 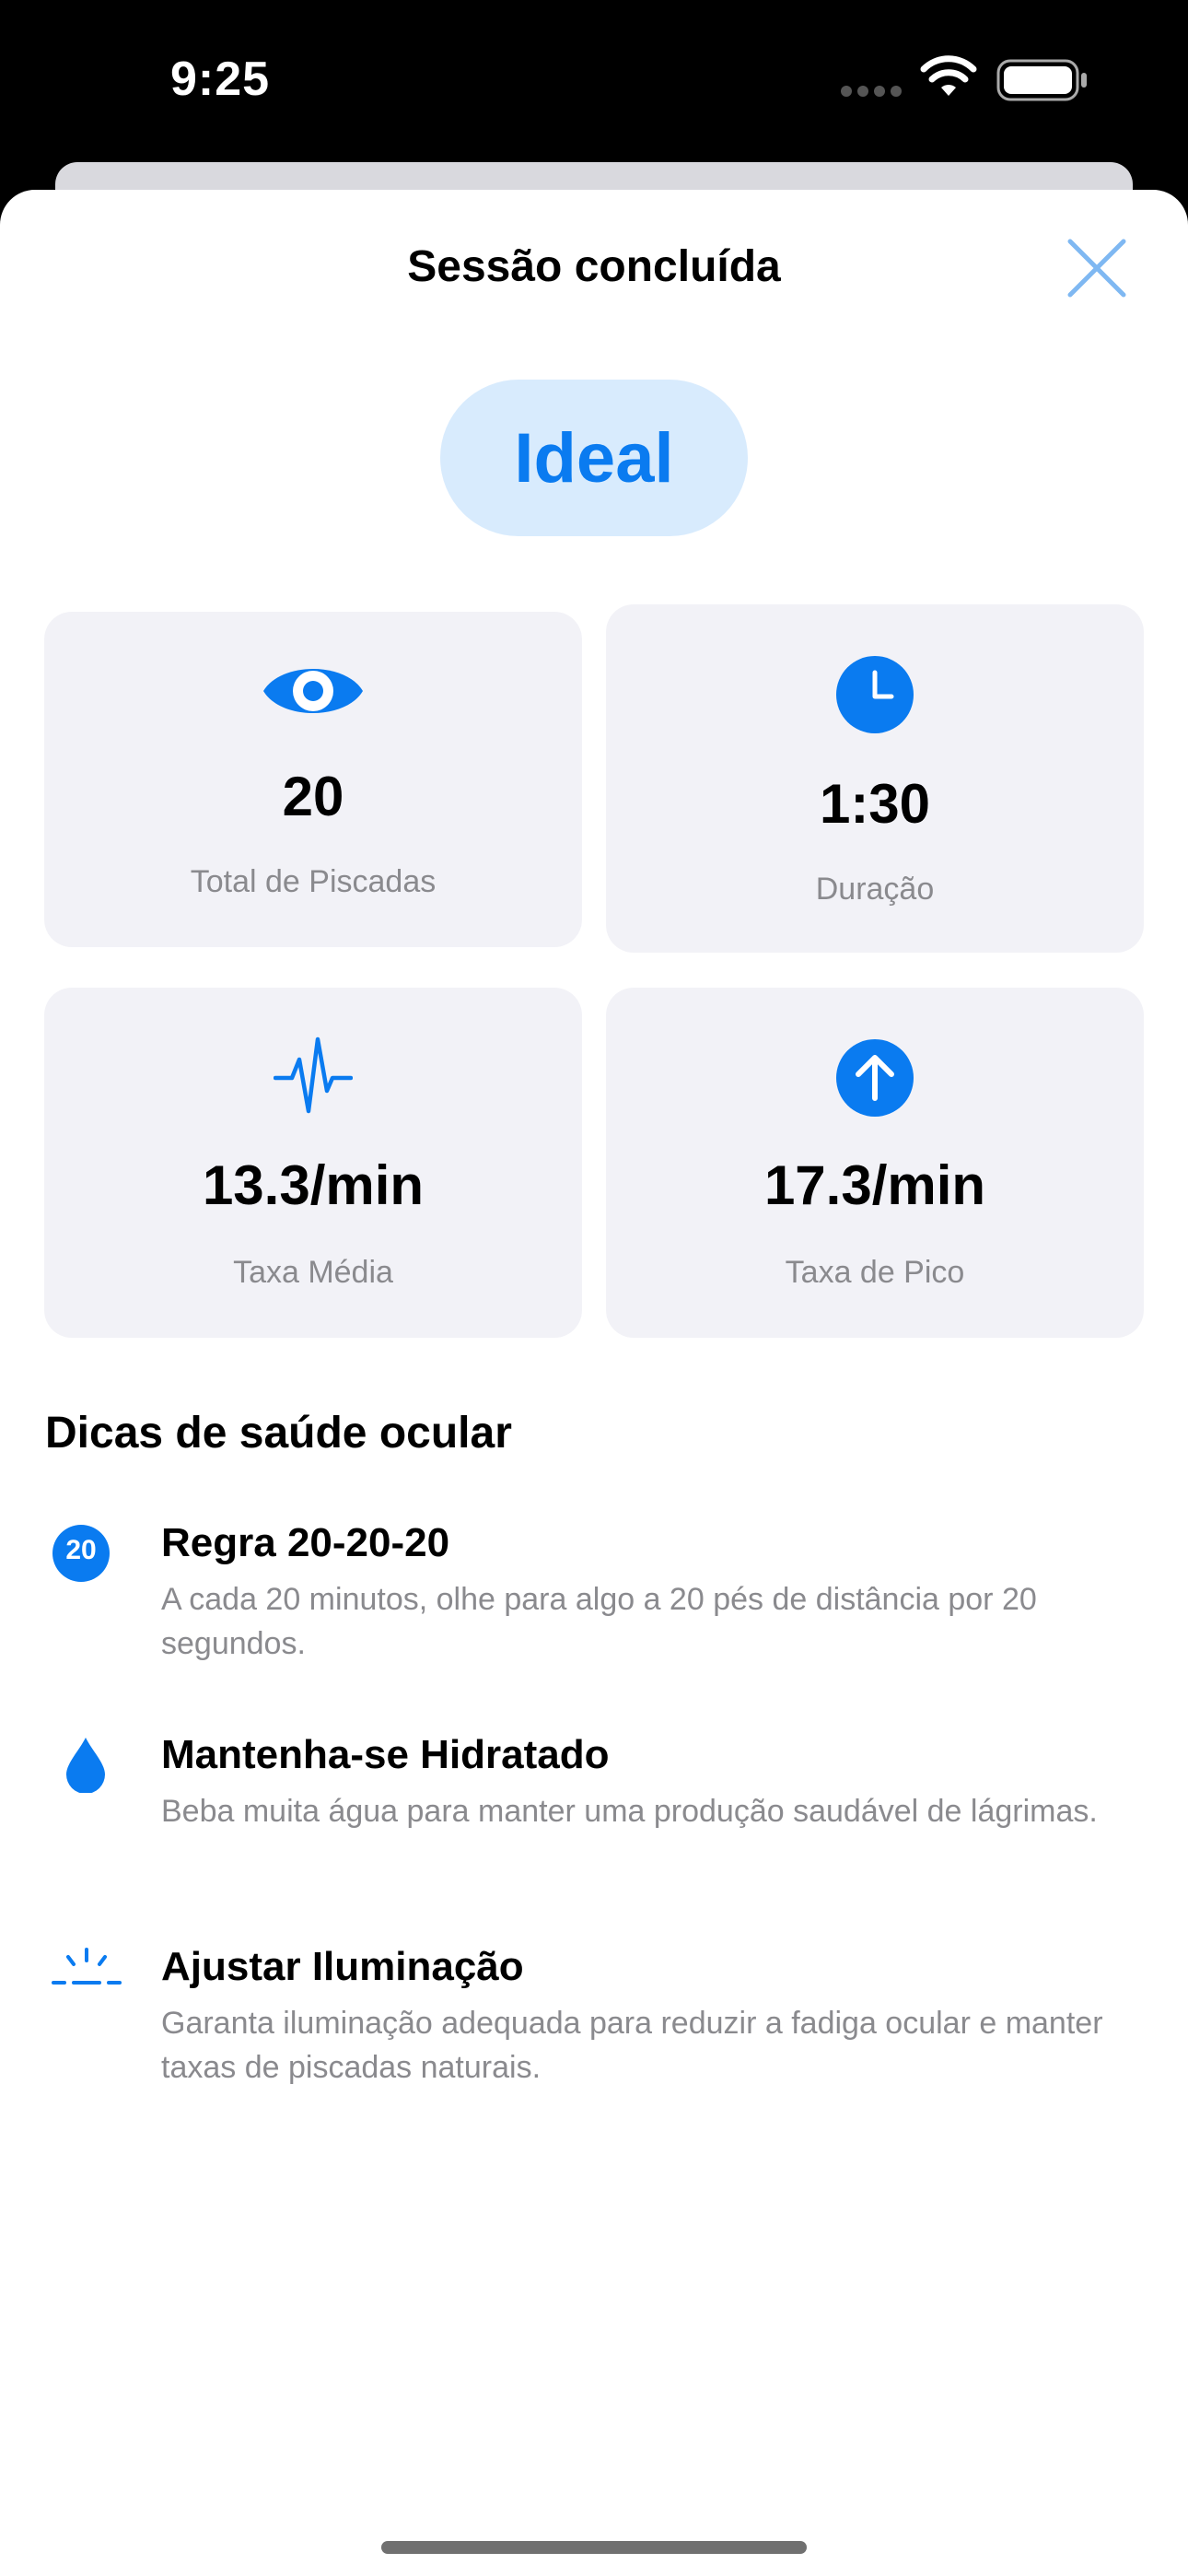 I want to click on tip-title: Regra 20-20-20, so click(x=305, y=1542).